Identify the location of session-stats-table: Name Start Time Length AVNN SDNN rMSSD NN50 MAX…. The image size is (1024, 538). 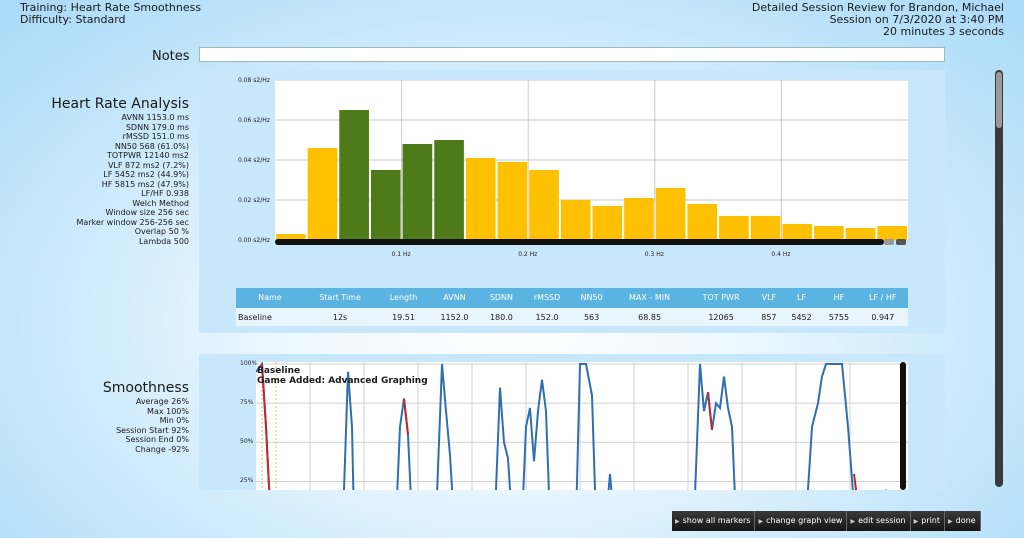
(572, 307).